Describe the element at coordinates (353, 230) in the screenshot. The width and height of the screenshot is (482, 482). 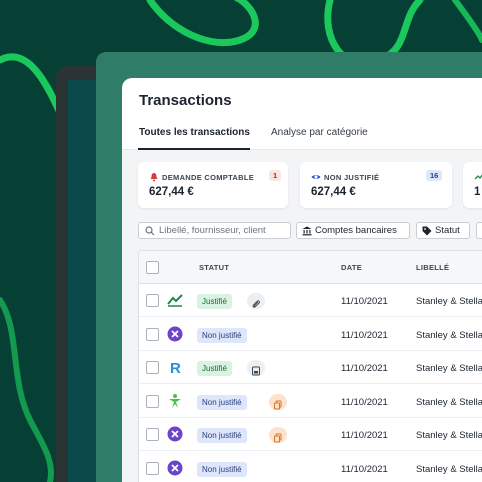
I see `bank-accounts-filter: Comptes bancaires` at that location.